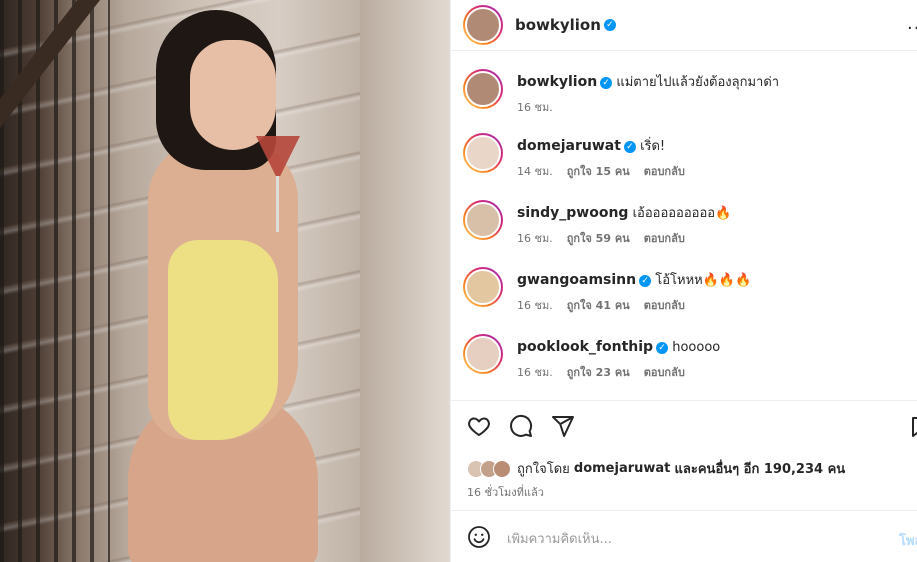 The image size is (917, 562). What do you see at coordinates (505, 492) in the screenshot?
I see `post-timestamp: 16 ชั่วโมงที่แล้ว` at bounding box center [505, 492].